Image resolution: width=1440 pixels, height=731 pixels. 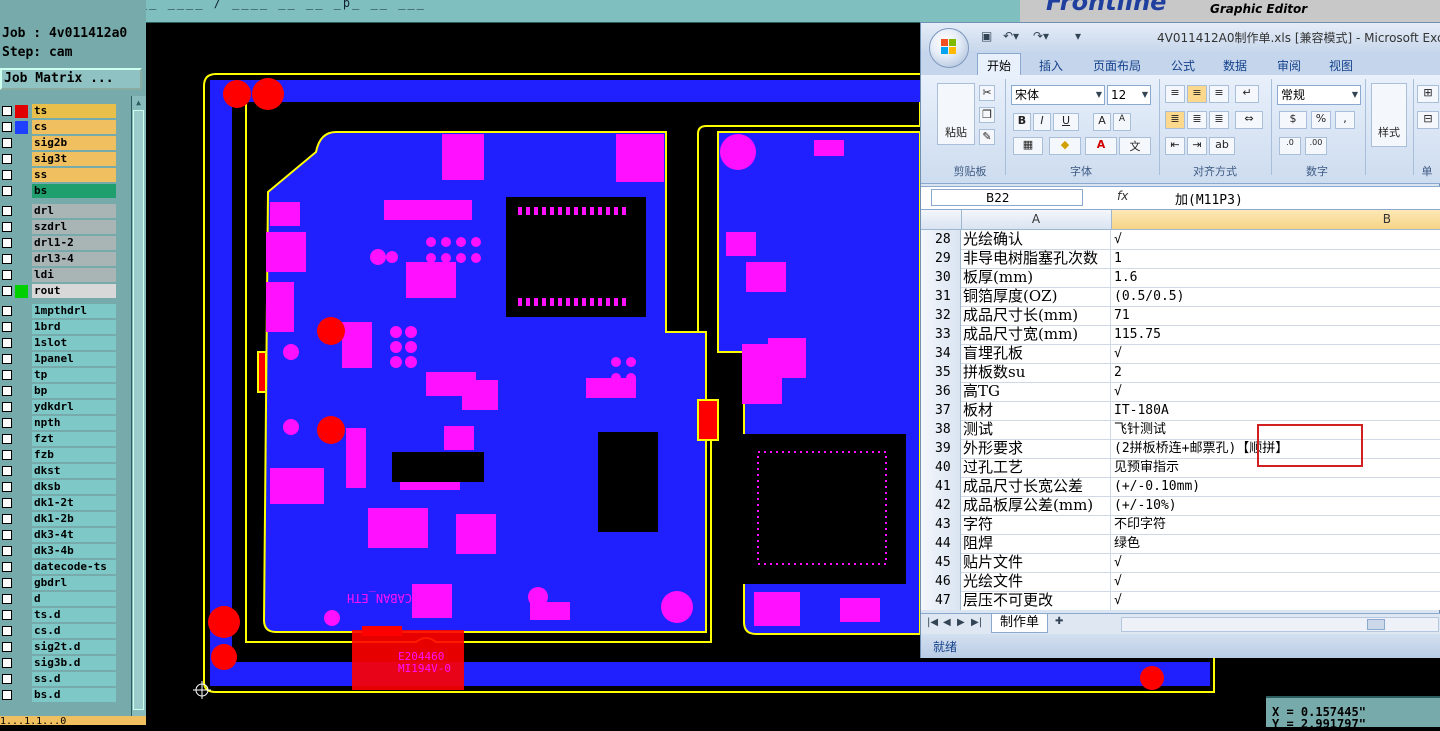 What do you see at coordinates (1180, 392) in the screenshot?
I see `table-row: 36 高TG √` at bounding box center [1180, 392].